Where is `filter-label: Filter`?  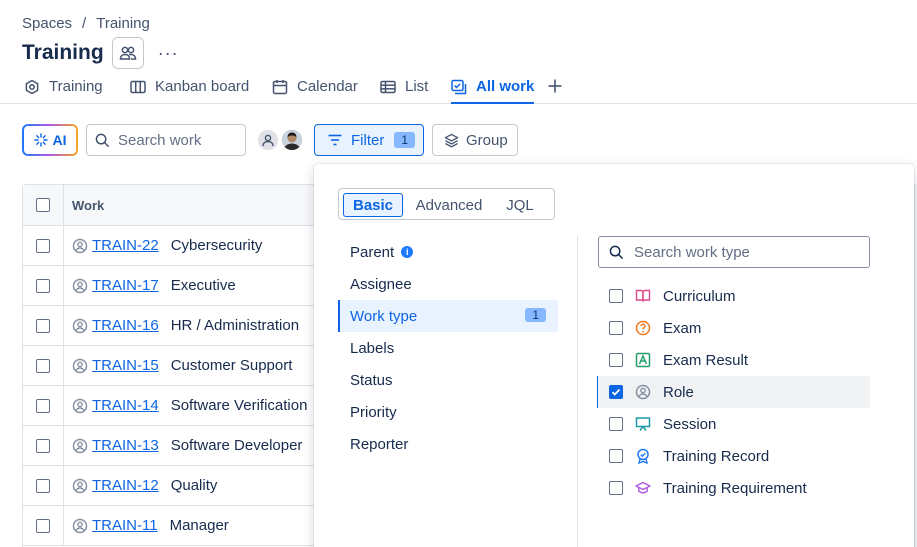 filter-label: Filter is located at coordinates (368, 140).